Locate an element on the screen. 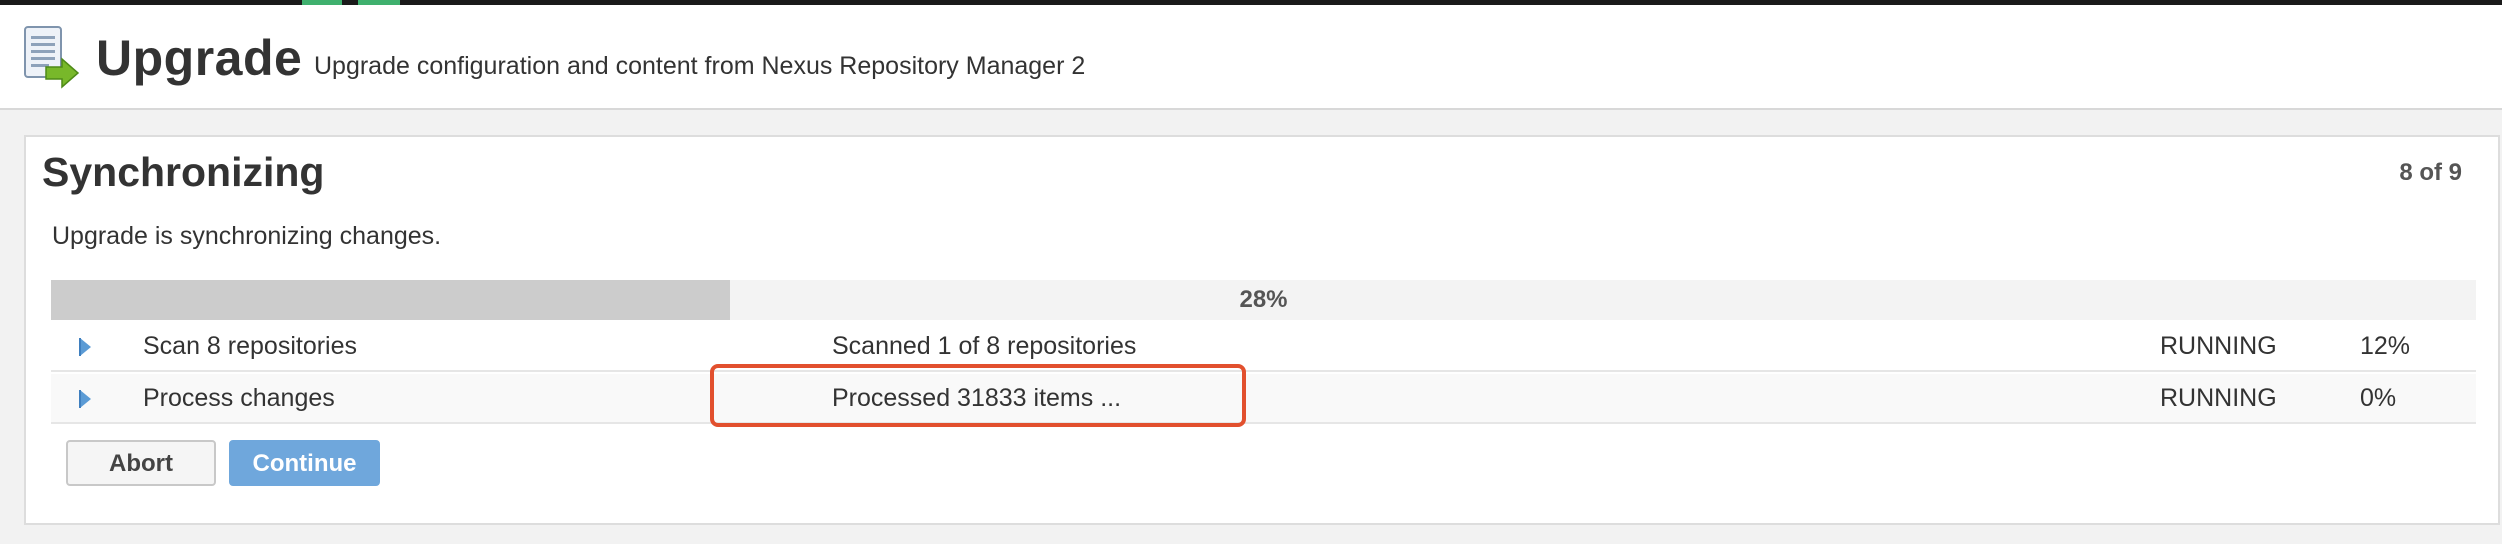  step-counter: 8 of 9 is located at coordinates (2430, 172).